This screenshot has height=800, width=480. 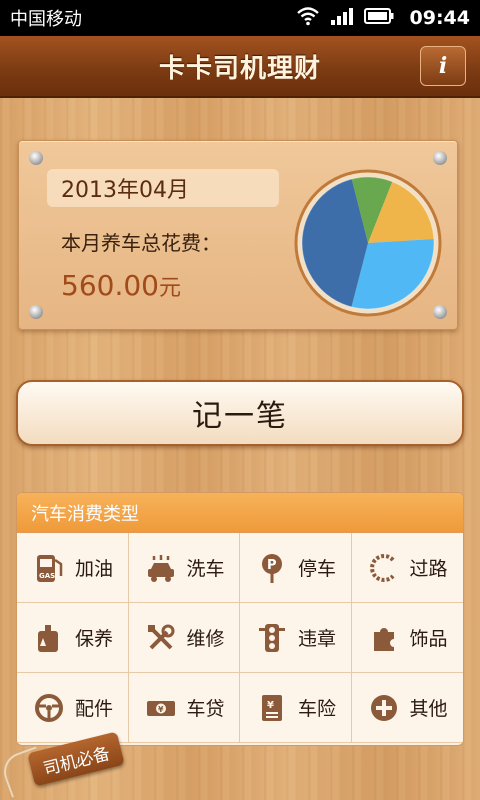 What do you see at coordinates (94, 639) in the screenshot?
I see `category-label: 保养` at bounding box center [94, 639].